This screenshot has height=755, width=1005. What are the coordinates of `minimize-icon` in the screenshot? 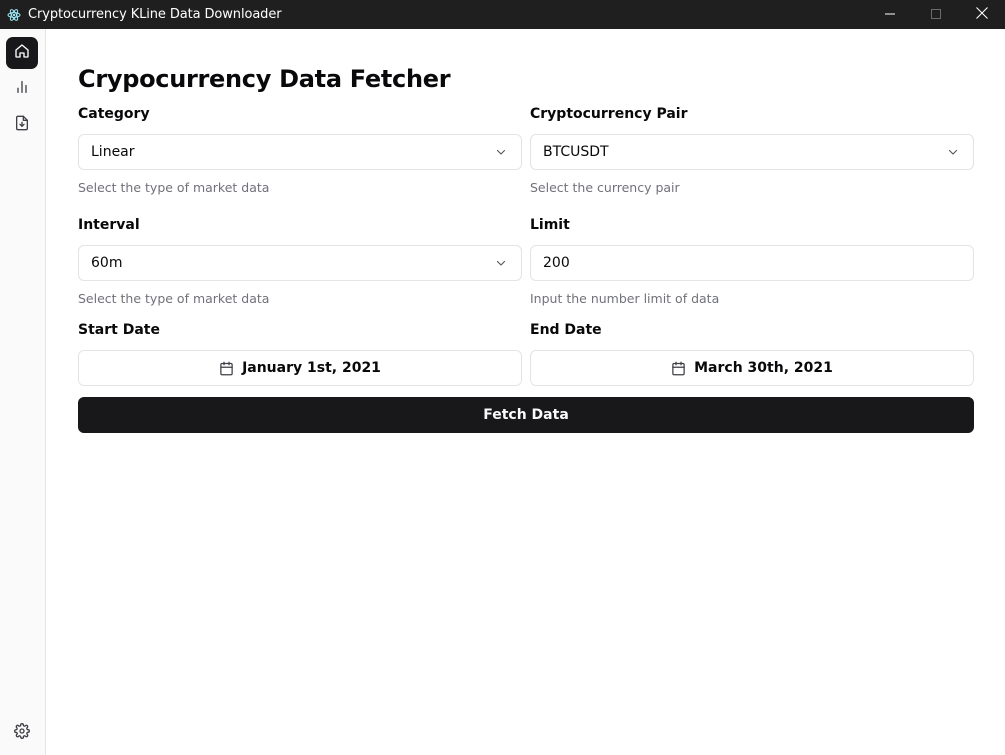 It's located at (890, 15).